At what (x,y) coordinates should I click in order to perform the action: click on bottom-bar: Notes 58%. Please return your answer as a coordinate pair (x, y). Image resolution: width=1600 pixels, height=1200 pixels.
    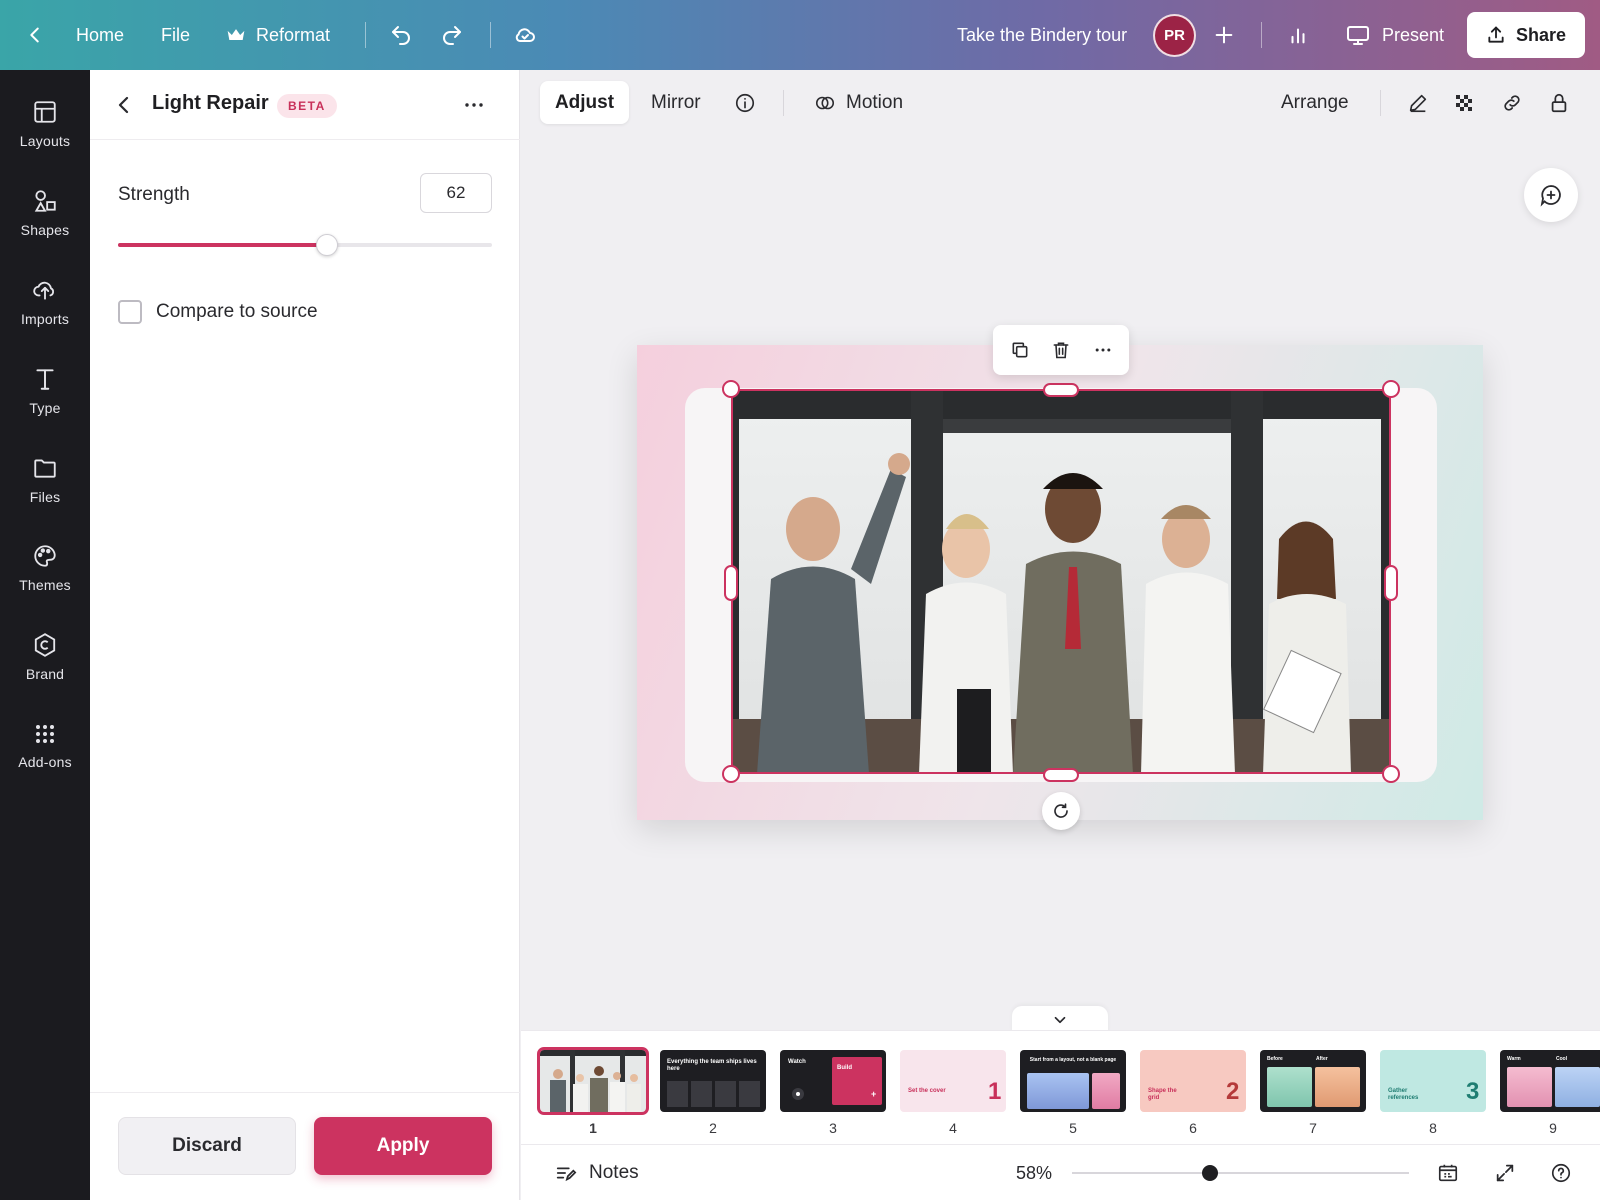
    Looking at the image, I should click on (1060, 1172).